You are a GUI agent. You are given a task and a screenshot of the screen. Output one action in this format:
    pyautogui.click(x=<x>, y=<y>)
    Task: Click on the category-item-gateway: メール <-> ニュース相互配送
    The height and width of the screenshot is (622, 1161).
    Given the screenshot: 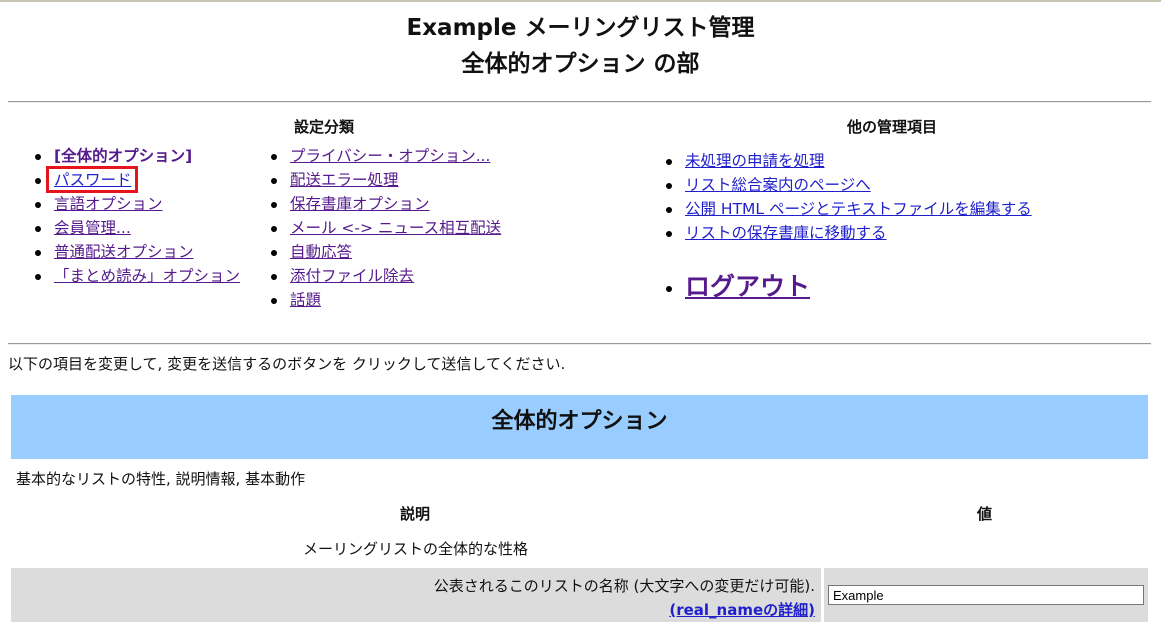 What is the action you would take?
    pyautogui.click(x=386, y=228)
    